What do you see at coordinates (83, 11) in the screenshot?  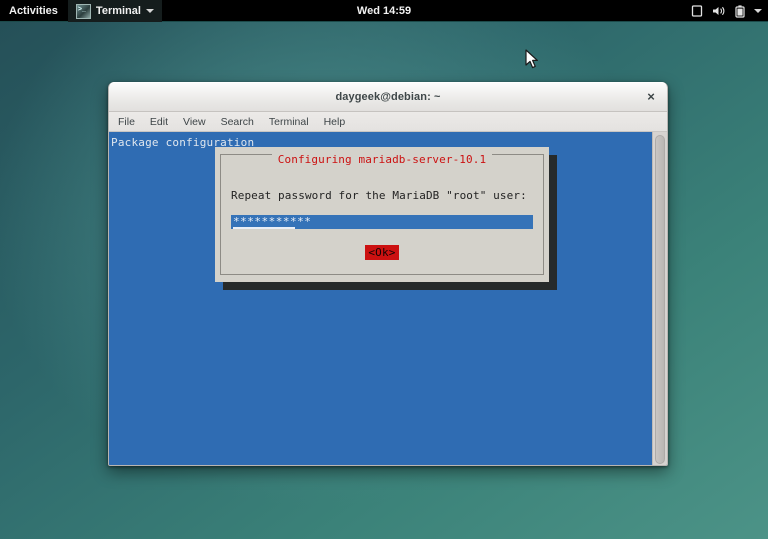 I see `terminal-icon: >_` at bounding box center [83, 11].